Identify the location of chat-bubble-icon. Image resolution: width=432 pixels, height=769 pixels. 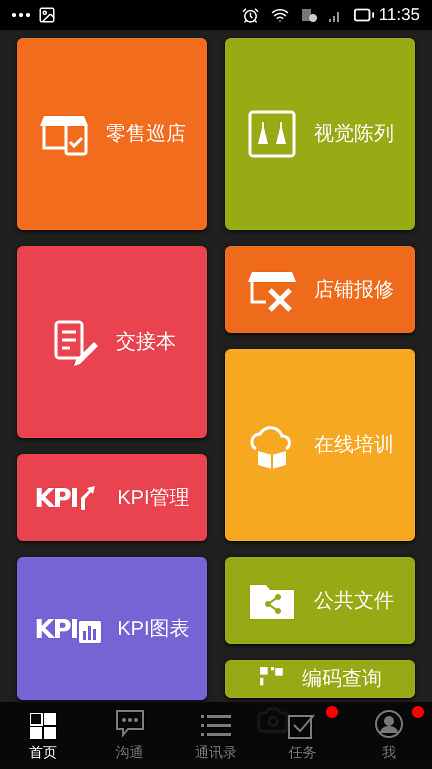
(130, 724).